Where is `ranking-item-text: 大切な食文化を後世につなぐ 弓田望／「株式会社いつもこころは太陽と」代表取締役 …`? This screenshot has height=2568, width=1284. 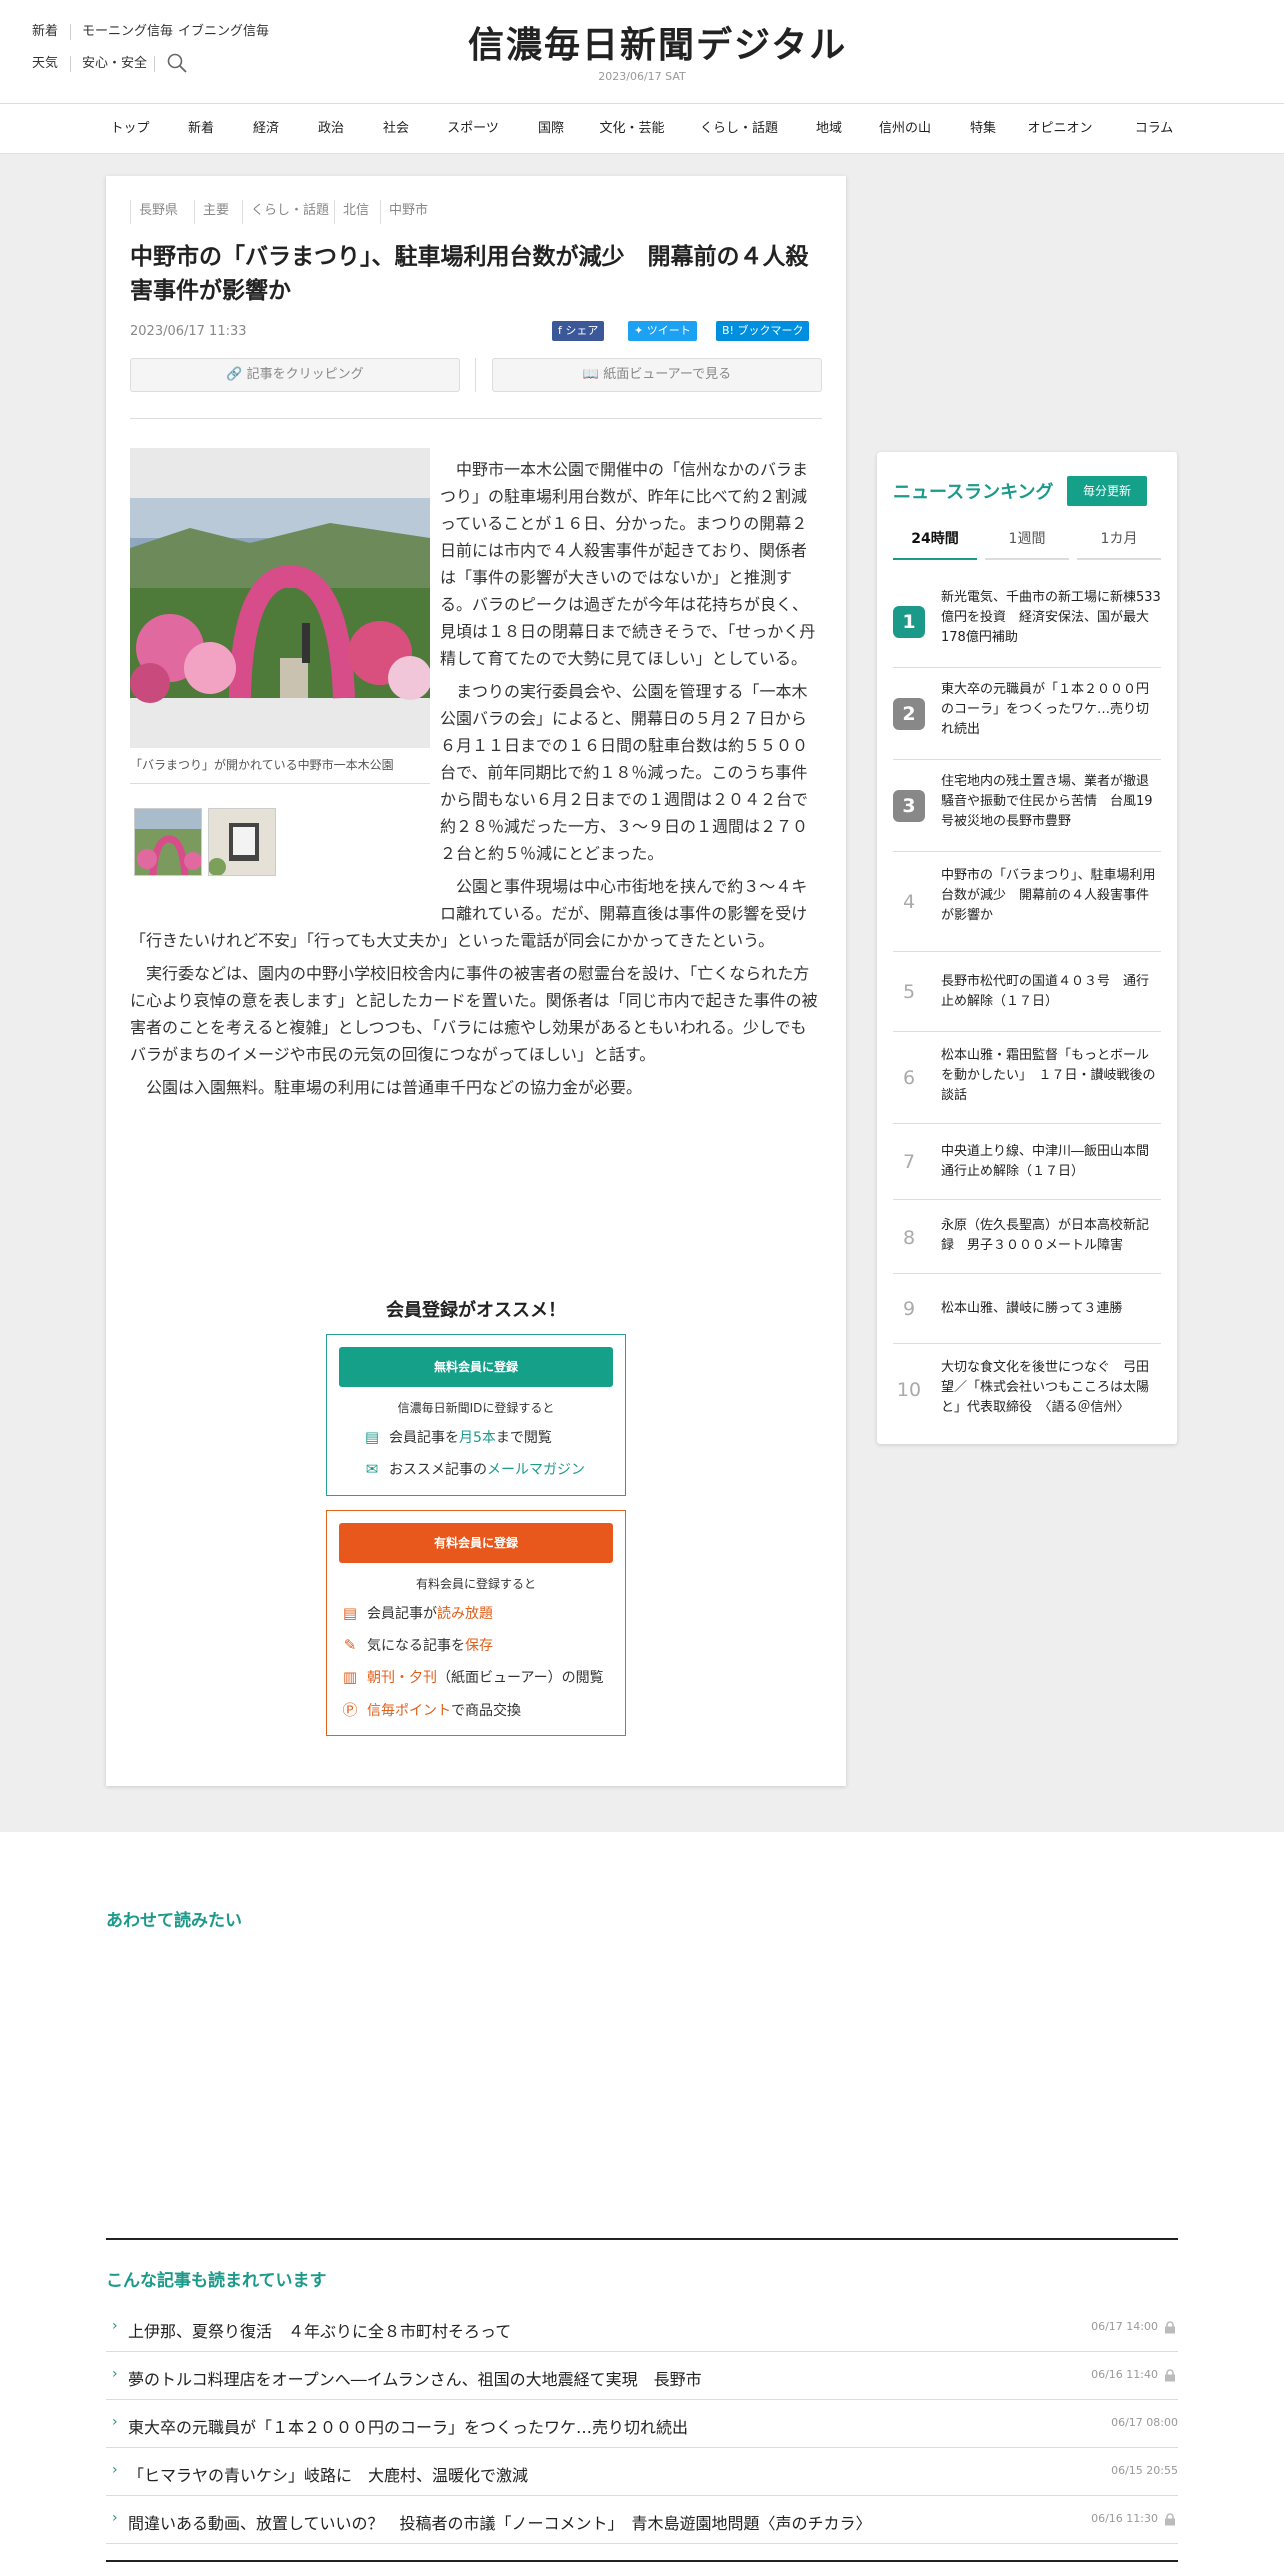
ranking-item-text: 大切な食文化を後世につなぐ 弓田望／「株式会社いつもこころは太陽と」代表取締役 … is located at coordinates (1045, 1387).